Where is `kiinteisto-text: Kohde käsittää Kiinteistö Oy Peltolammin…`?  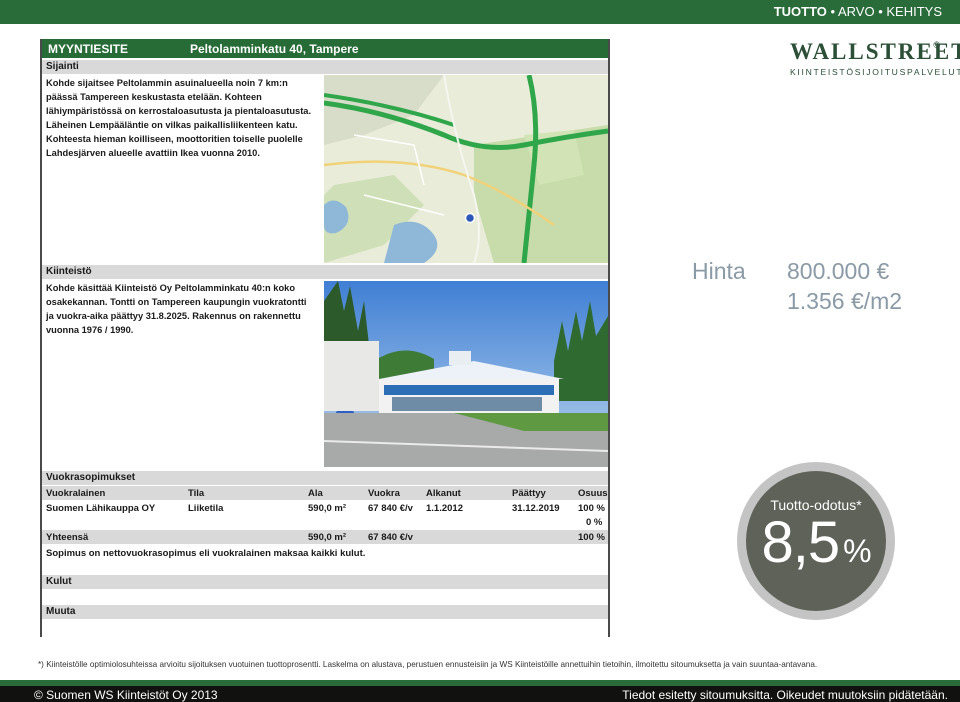 kiinteisto-text: Kohde käsittää Kiinteistö Oy Peltolammin… is located at coordinates (176, 309).